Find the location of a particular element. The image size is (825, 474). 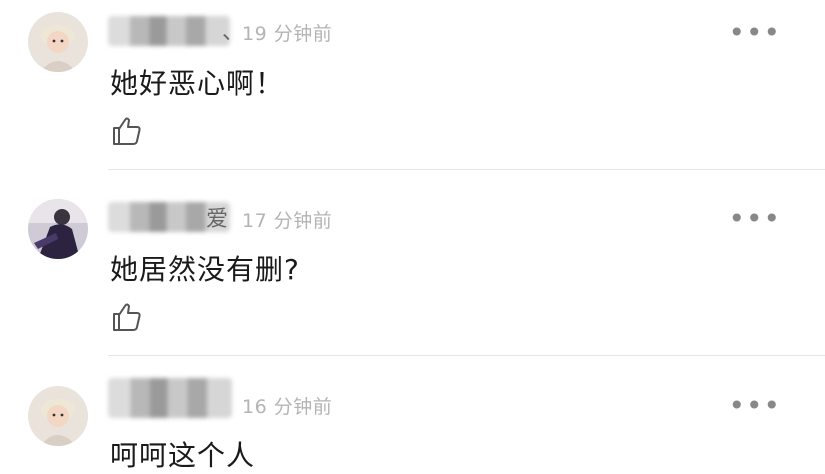

photo-avatar-icon is located at coordinates (58, 229).